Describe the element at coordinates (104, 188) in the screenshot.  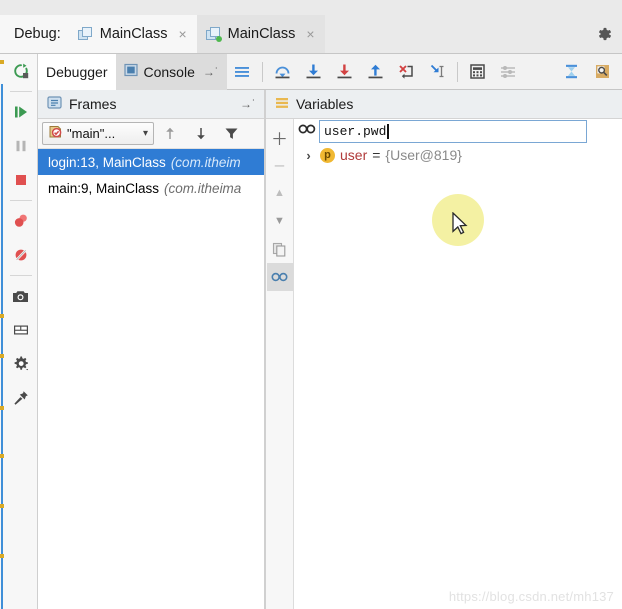
I see `frame-location: main:9, MainClass` at that location.